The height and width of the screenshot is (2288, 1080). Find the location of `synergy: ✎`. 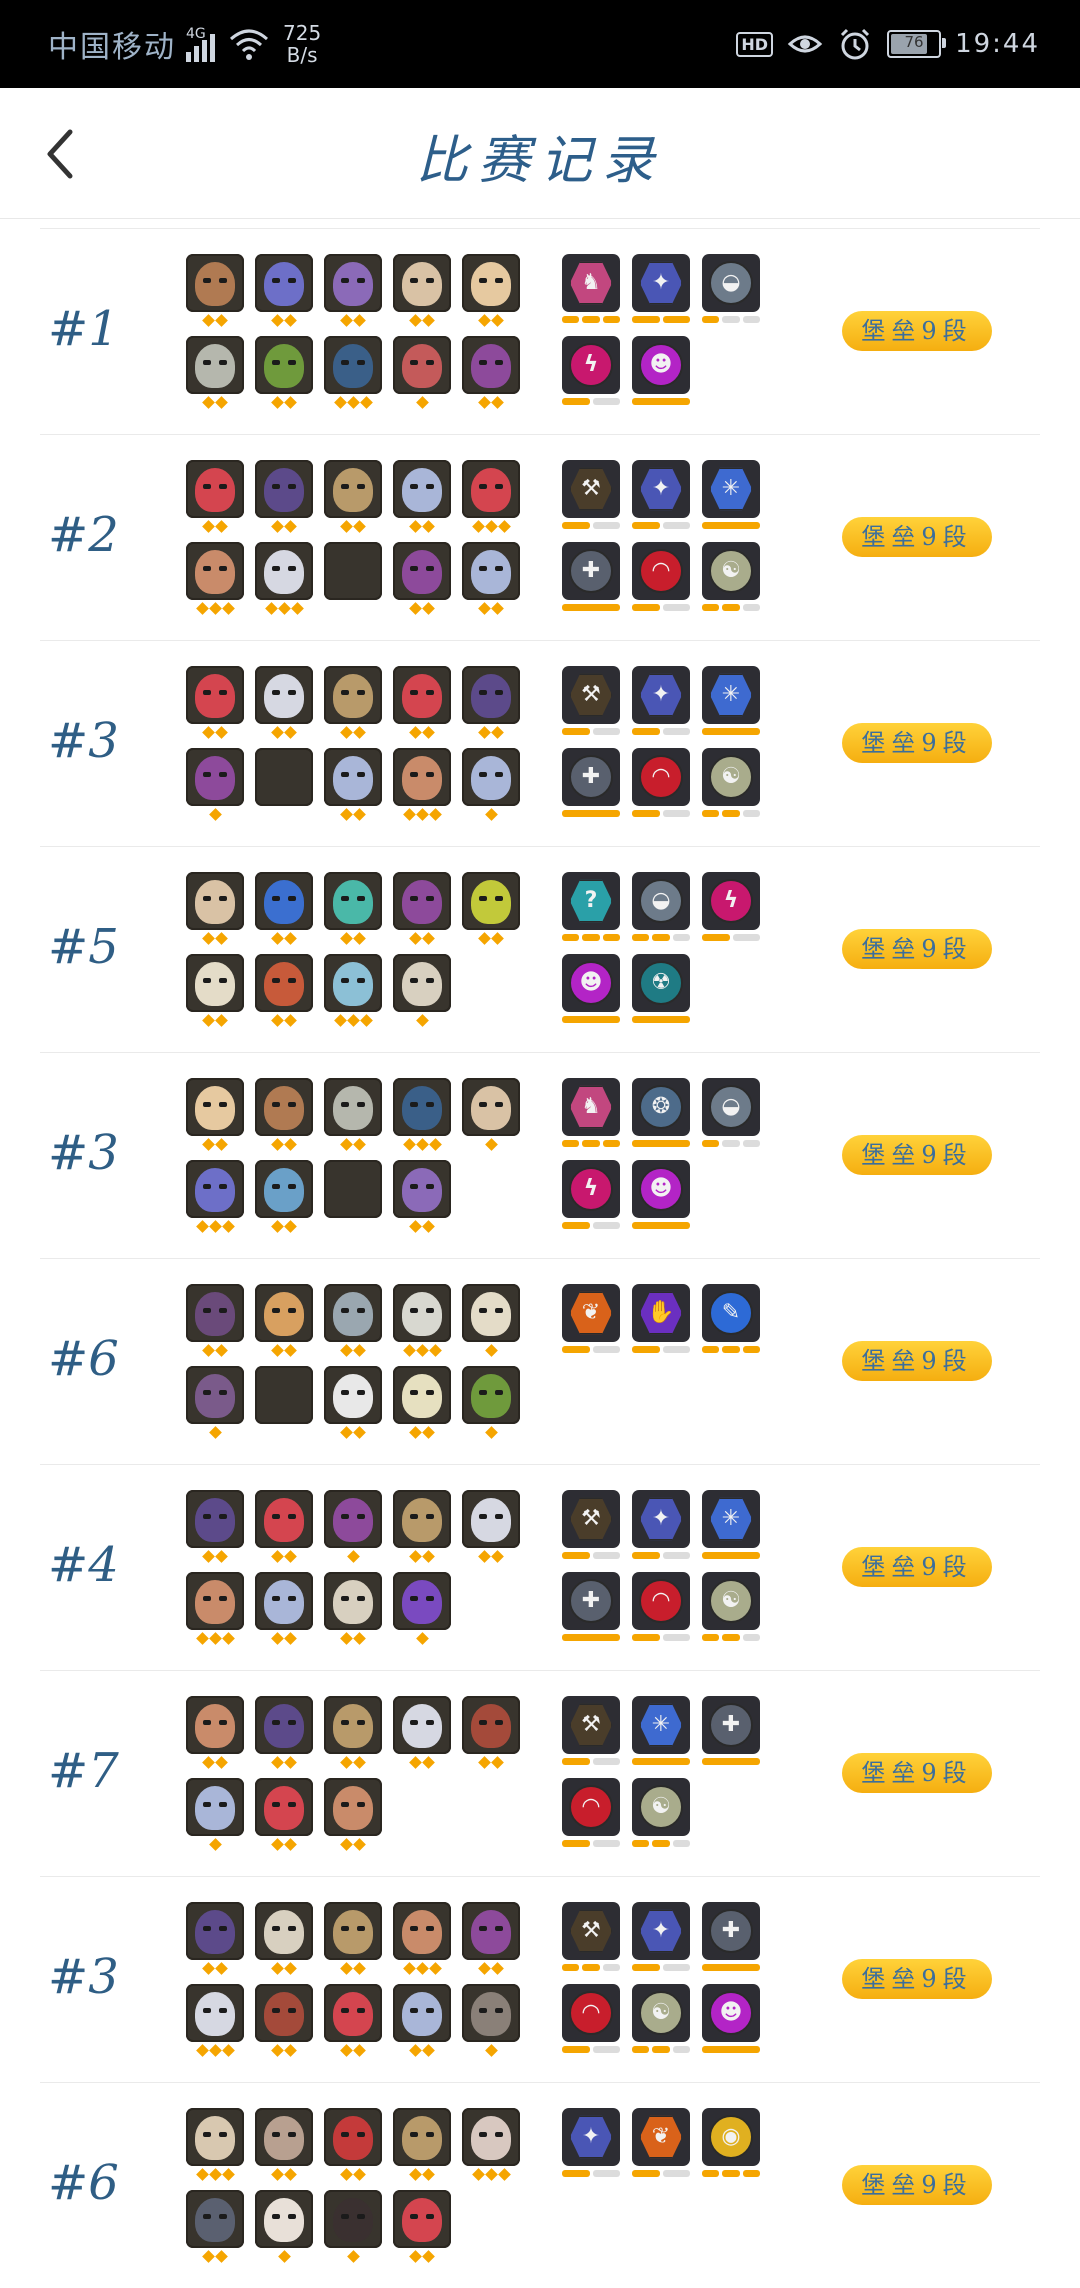

synergy: ✎ is located at coordinates (731, 1318).